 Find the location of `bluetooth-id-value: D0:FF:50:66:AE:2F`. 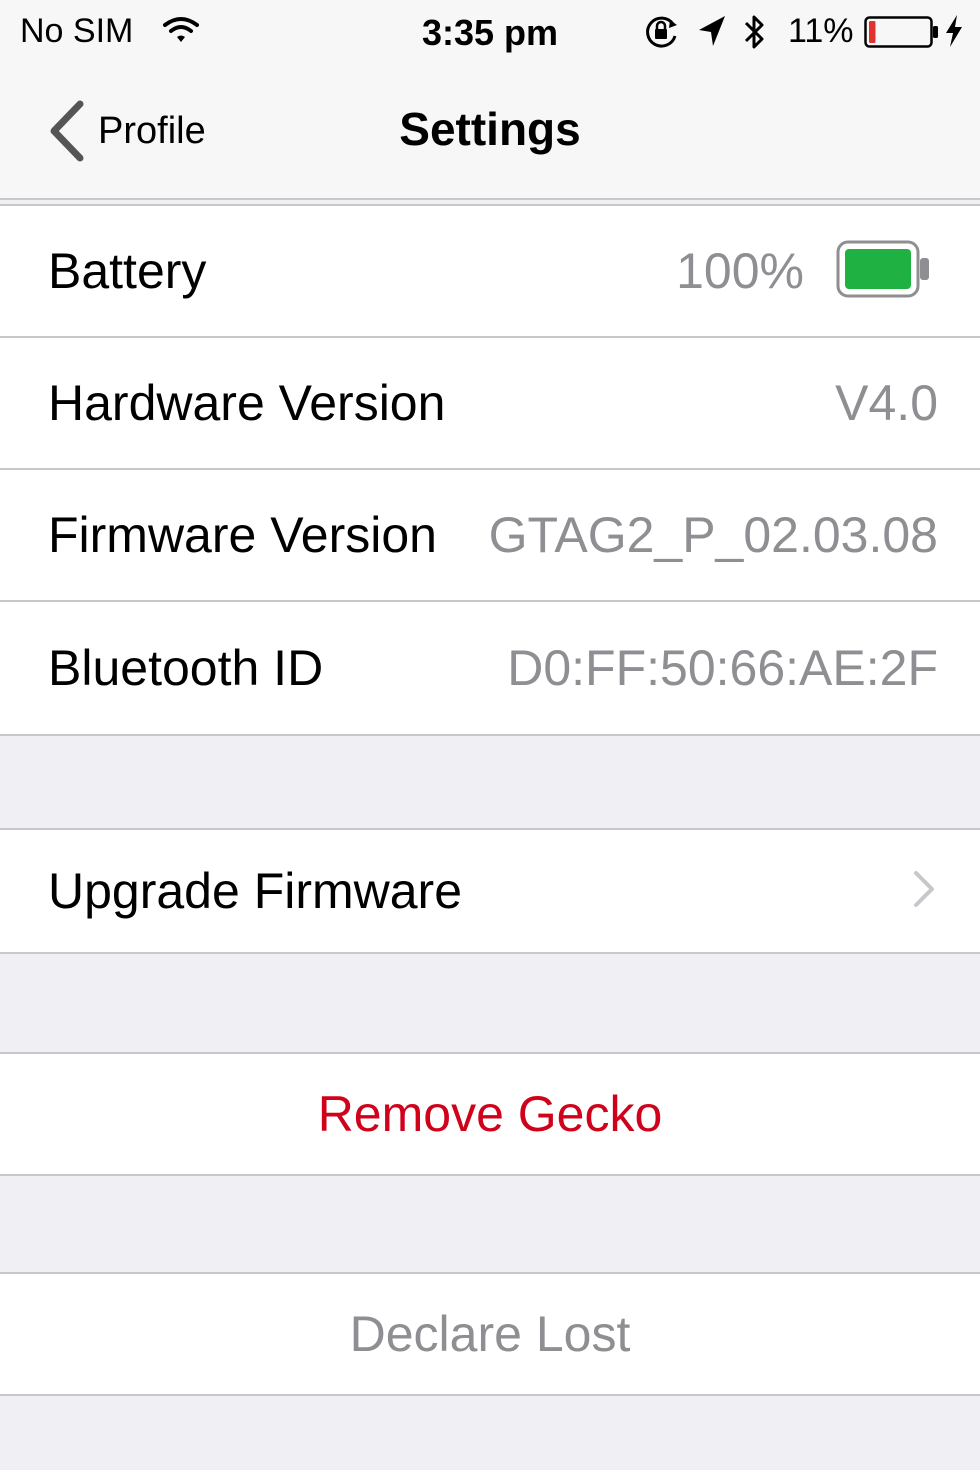

bluetooth-id-value: D0:FF:50:66:AE:2F is located at coordinates (722, 668).